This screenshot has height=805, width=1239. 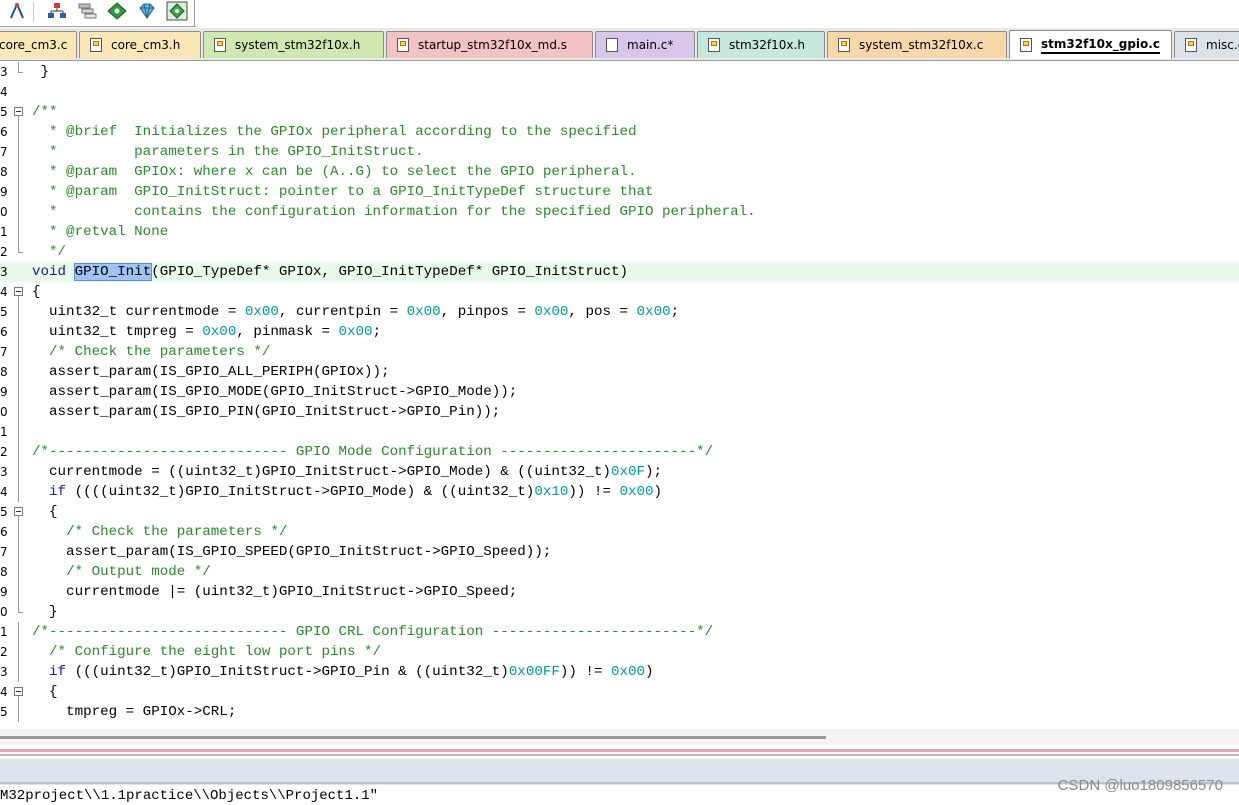 I want to click on component-tree-icon, so click(x=57, y=11).